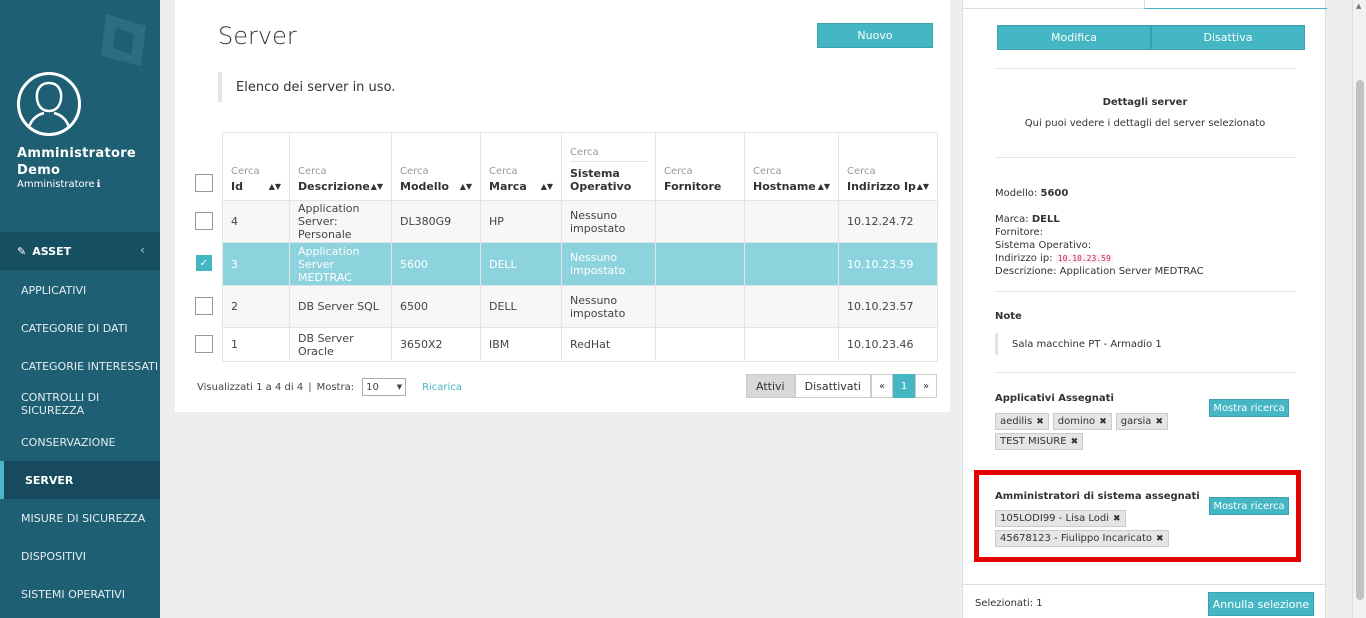 The width and height of the screenshot is (1366, 618). Describe the element at coordinates (442, 387) in the screenshot. I see `reload-link: Ricarica` at that location.